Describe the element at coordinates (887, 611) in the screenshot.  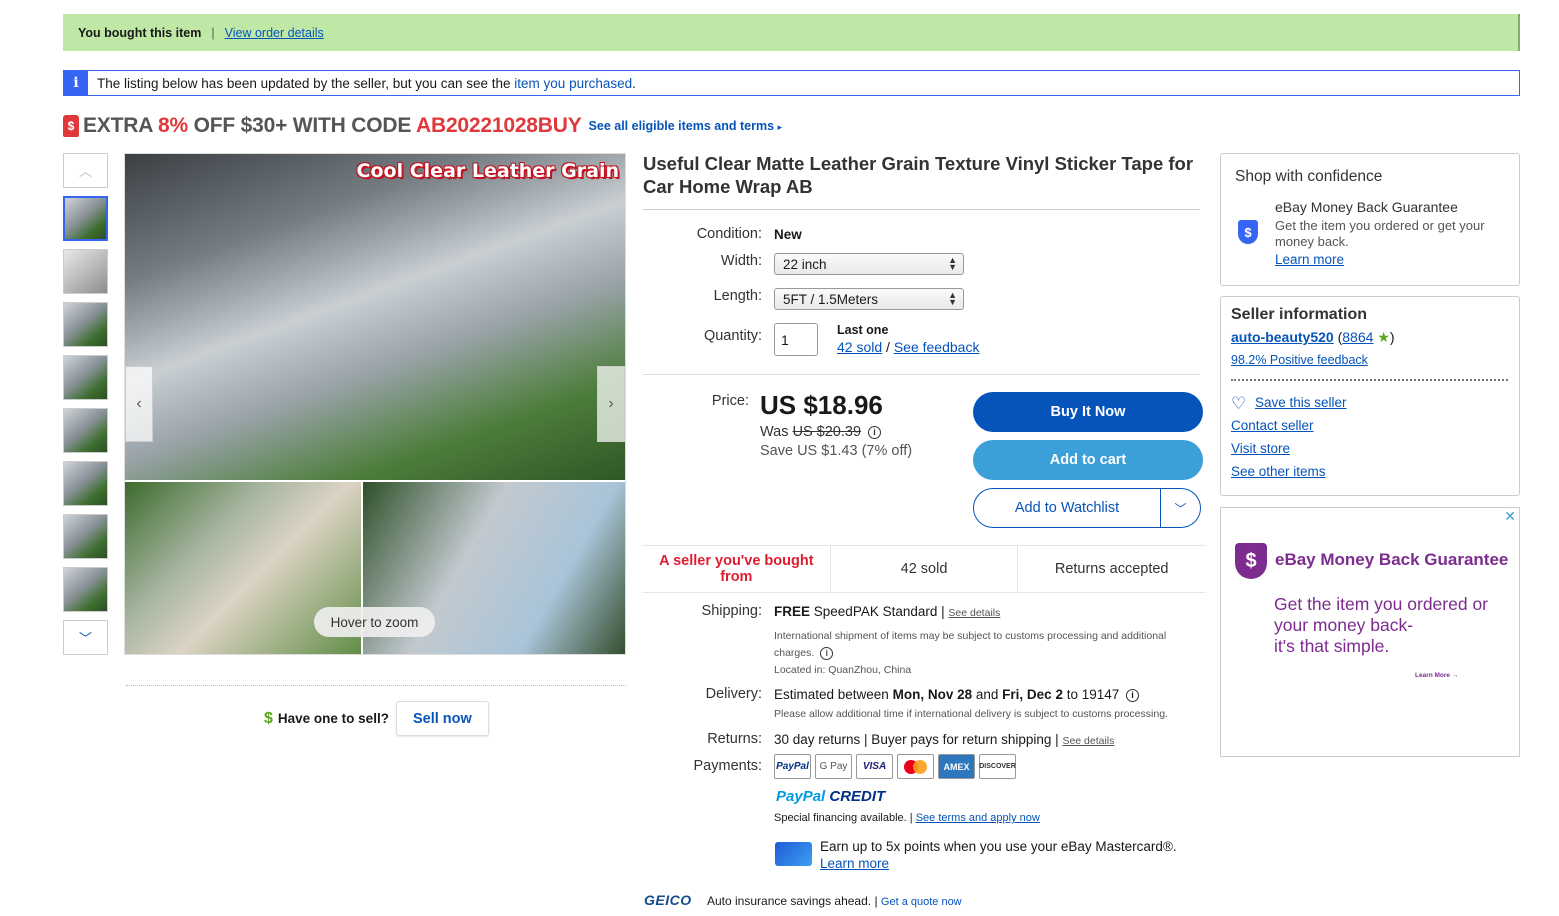
I see `shipping-value: FREE SpeedPAK Standard | See details` at that location.